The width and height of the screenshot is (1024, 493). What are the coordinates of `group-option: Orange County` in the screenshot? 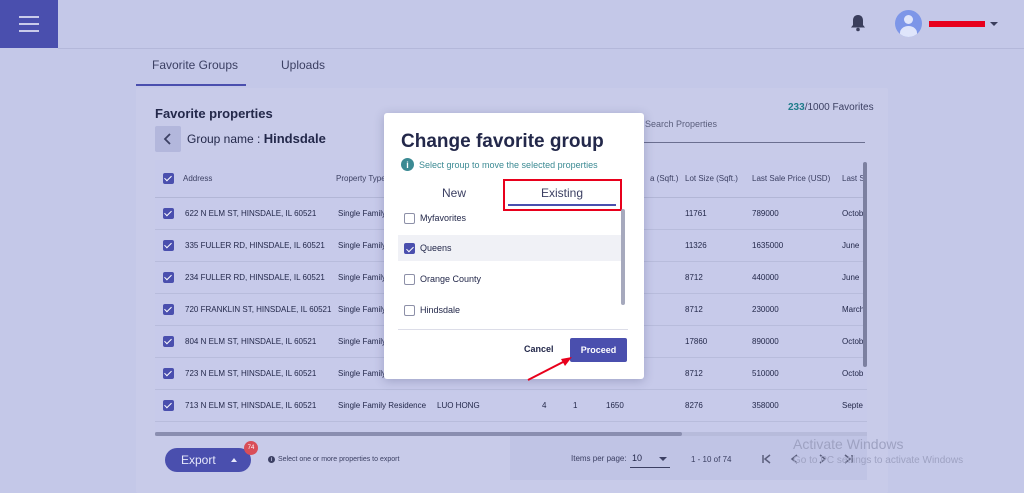 It's located at (511, 279).